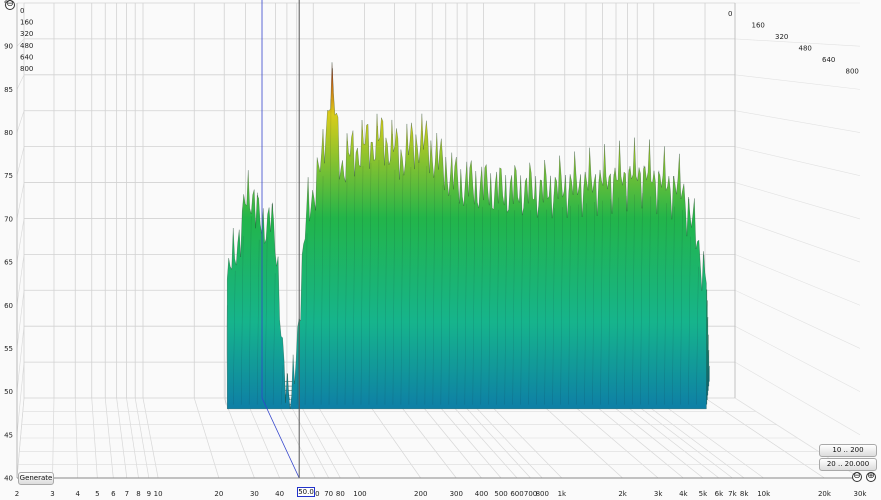 The width and height of the screenshot is (881, 500). I want to click on x-tick-label: 6, so click(113, 494).